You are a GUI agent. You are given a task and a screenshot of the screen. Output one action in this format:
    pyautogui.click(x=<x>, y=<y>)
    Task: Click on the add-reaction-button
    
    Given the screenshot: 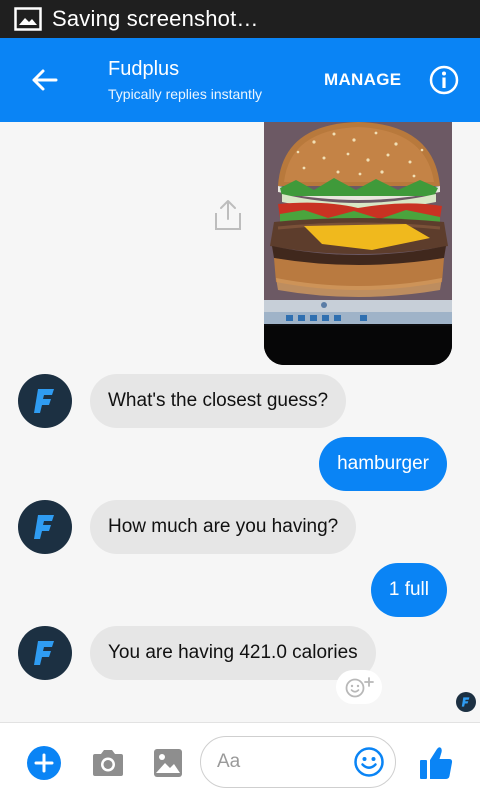 What is the action you would take?
    pyautogui.click(x=359, y=687)
    